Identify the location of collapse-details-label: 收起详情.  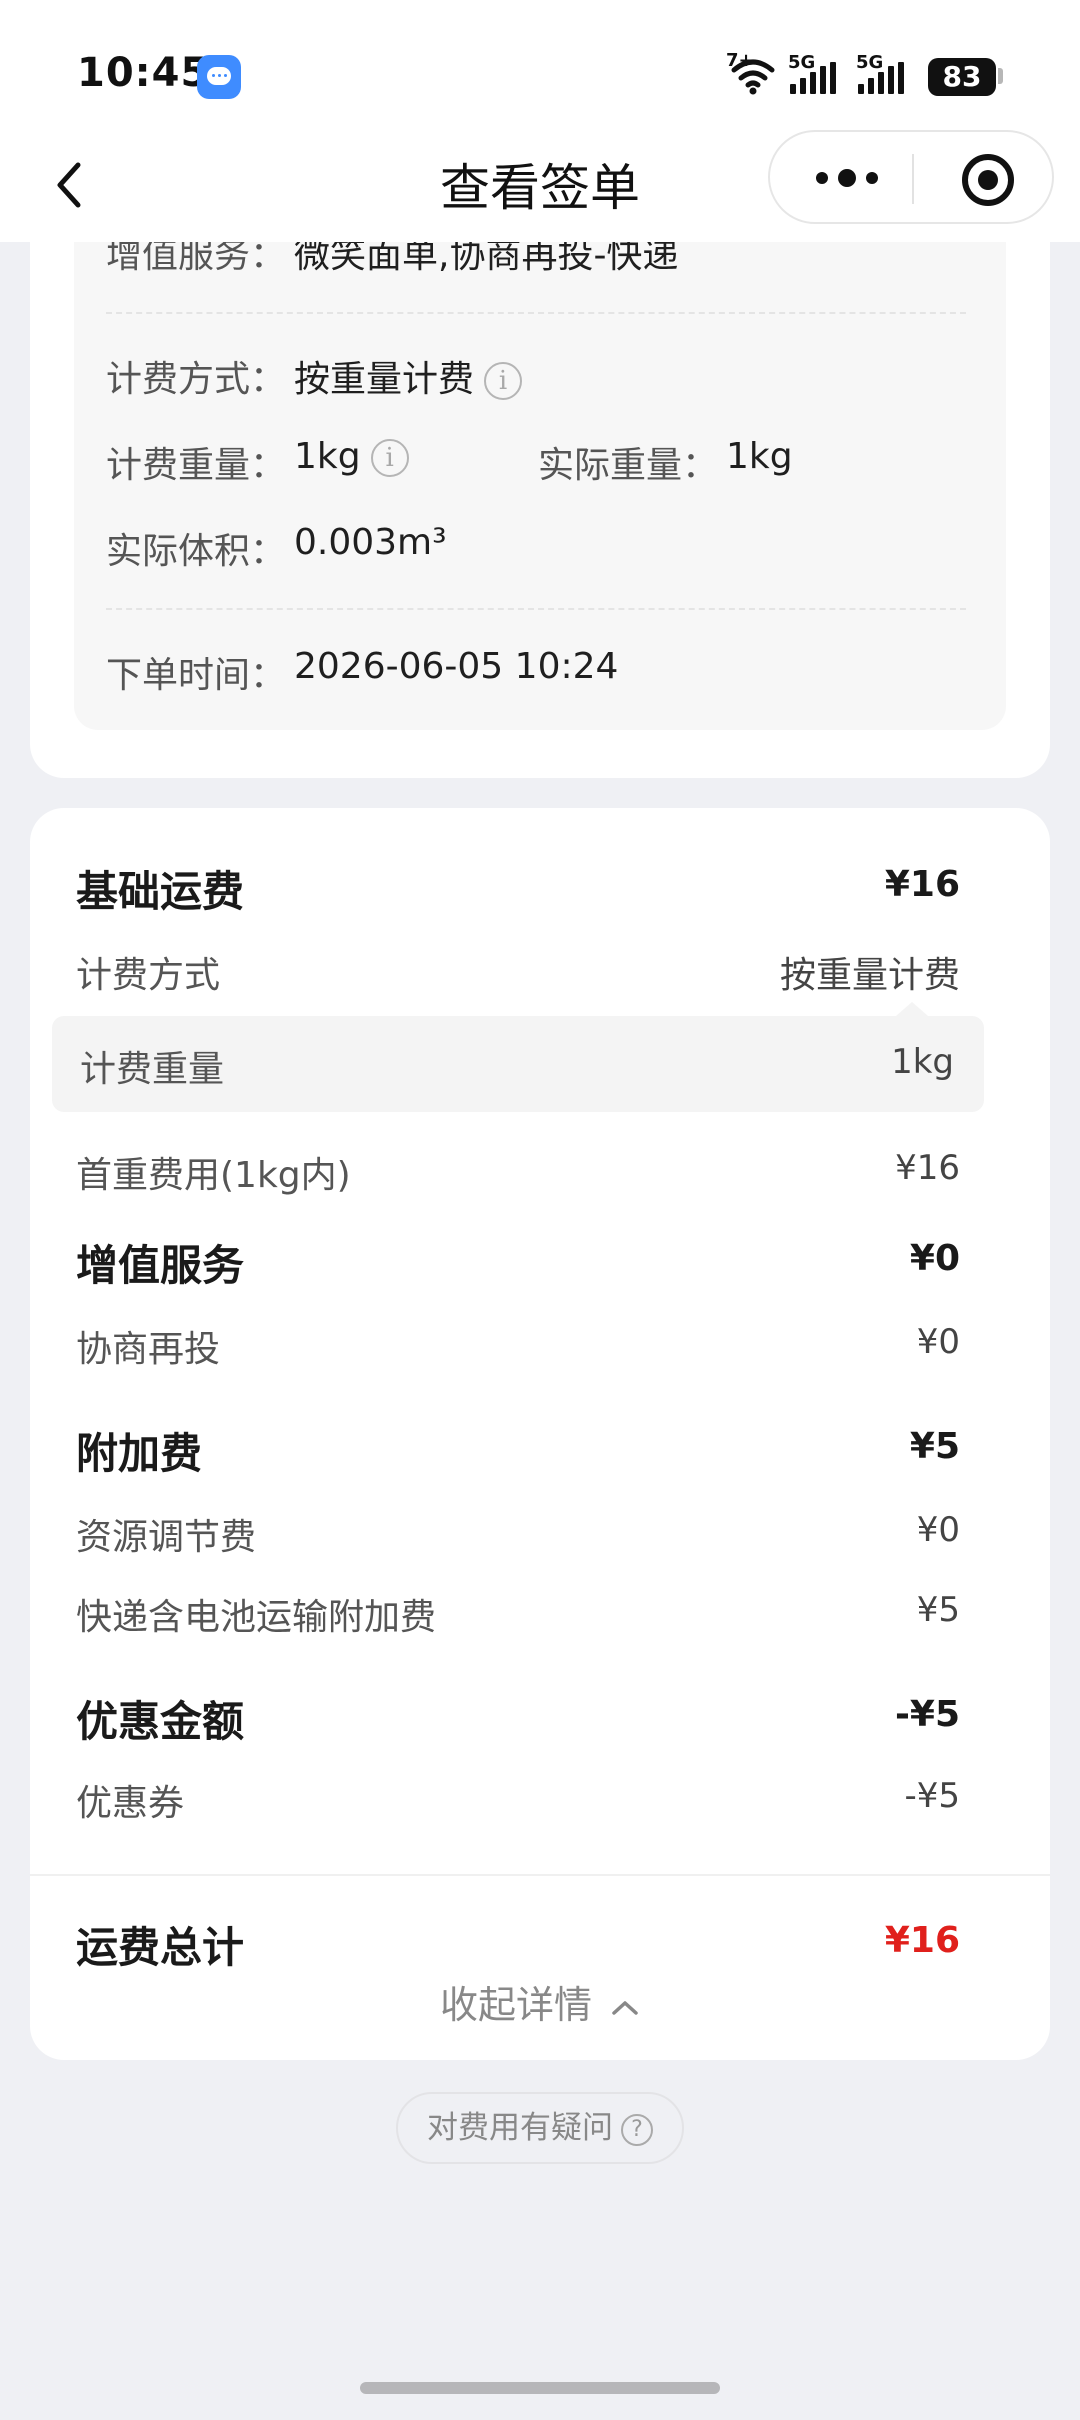
(515, 2005).